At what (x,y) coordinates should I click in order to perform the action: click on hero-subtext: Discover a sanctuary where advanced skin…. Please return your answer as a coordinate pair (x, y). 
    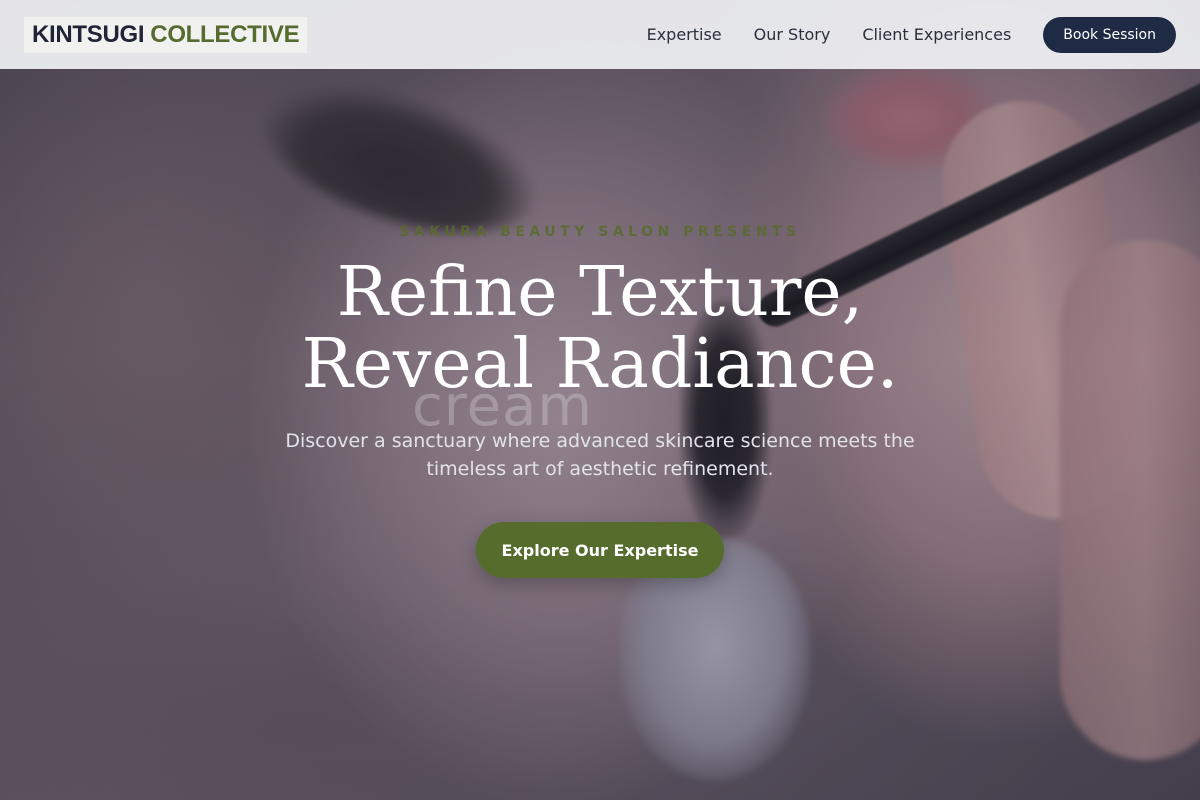
    Looking at the image, I should click on (600, 455).